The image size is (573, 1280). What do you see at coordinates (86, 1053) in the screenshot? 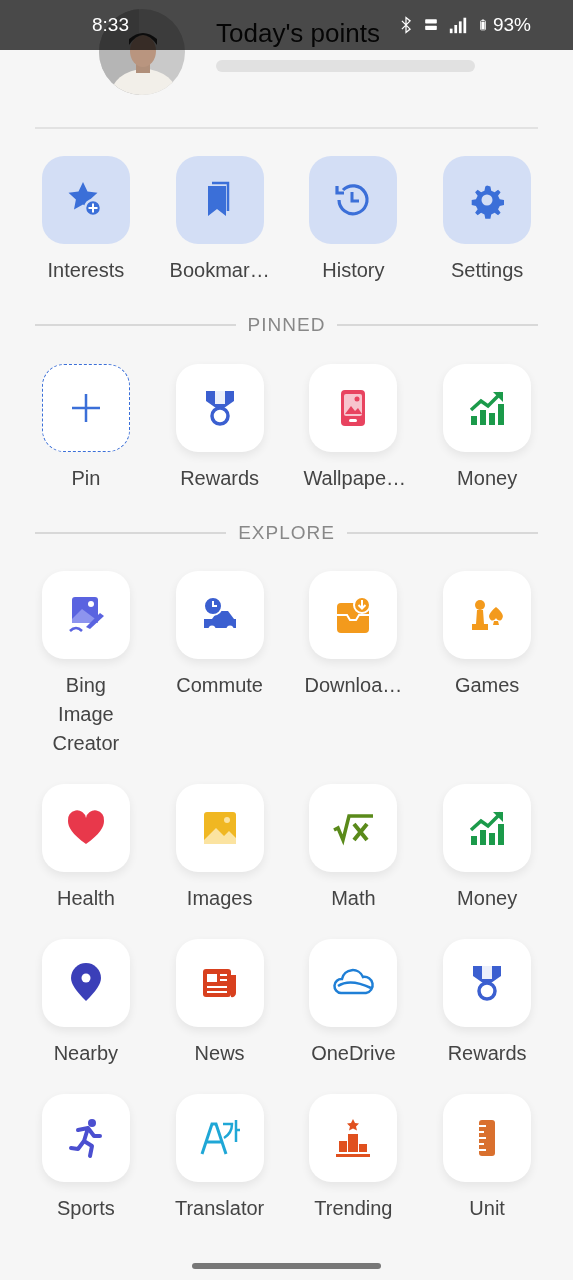
I see `tile-label: Nearby` at bounding box center [86, 1053].